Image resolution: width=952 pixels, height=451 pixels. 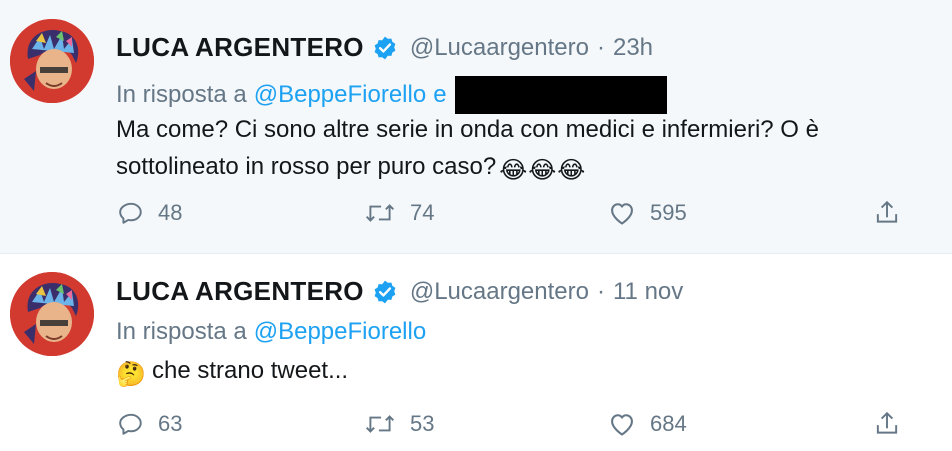 I want to click on like-button: 595, so click(x=647, y=213).